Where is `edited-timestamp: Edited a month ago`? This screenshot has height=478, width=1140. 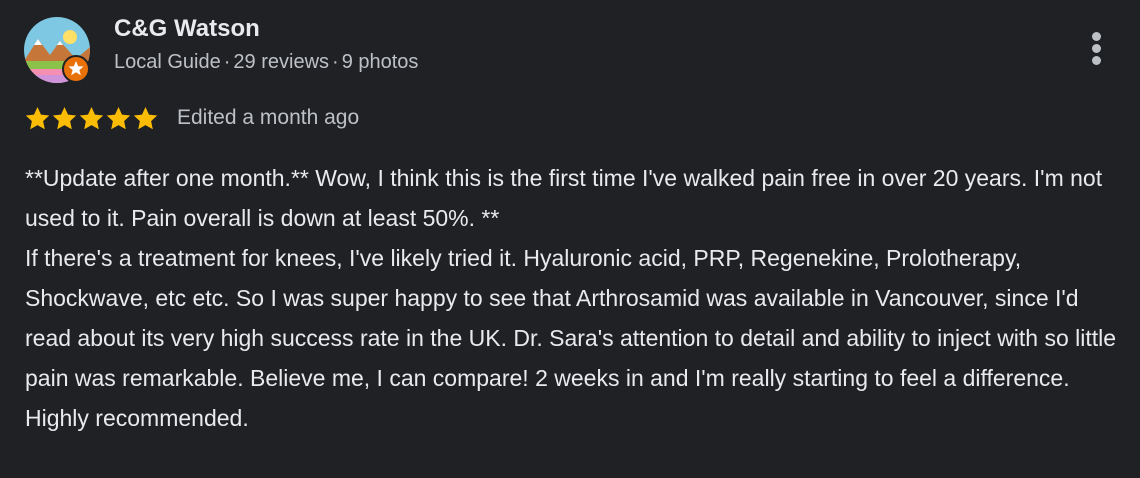
edited-timestamp: Edited a month ago is located at coordinates (268, 117).